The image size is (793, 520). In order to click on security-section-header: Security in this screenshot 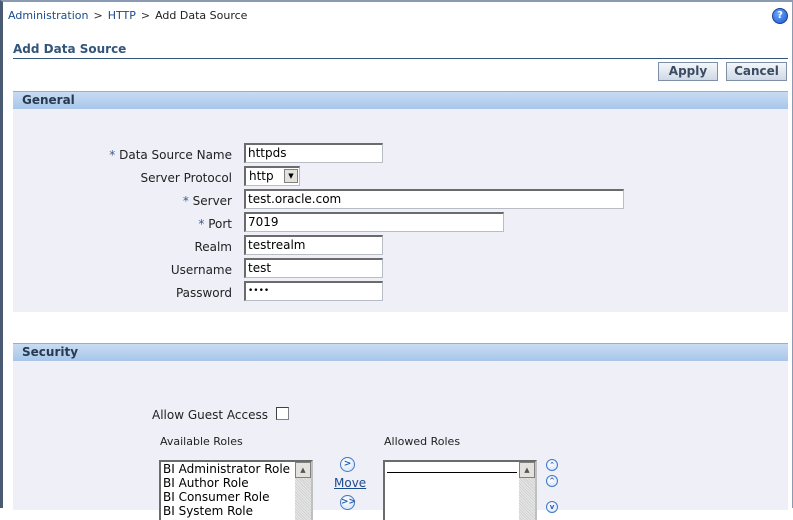, I will do `click(400, 352)`.